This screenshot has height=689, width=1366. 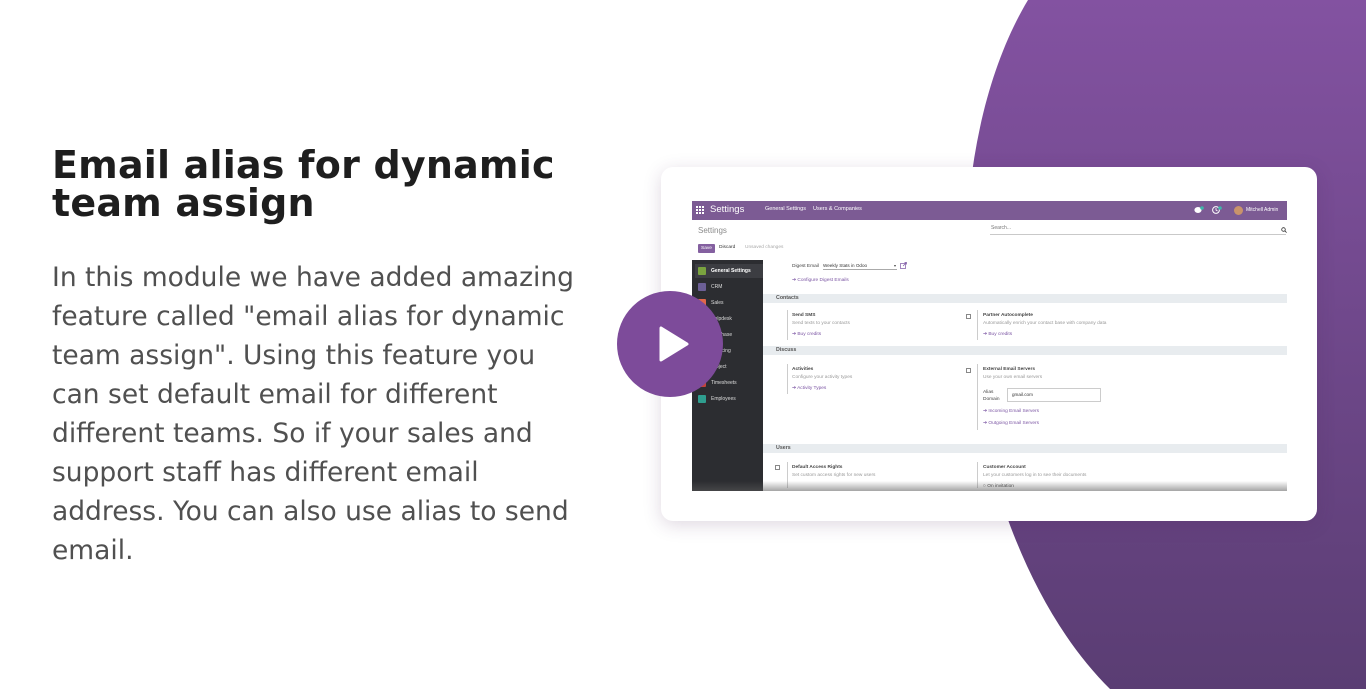 I want to click on section-contacts: Contacts, so click(x=1025, y=298).